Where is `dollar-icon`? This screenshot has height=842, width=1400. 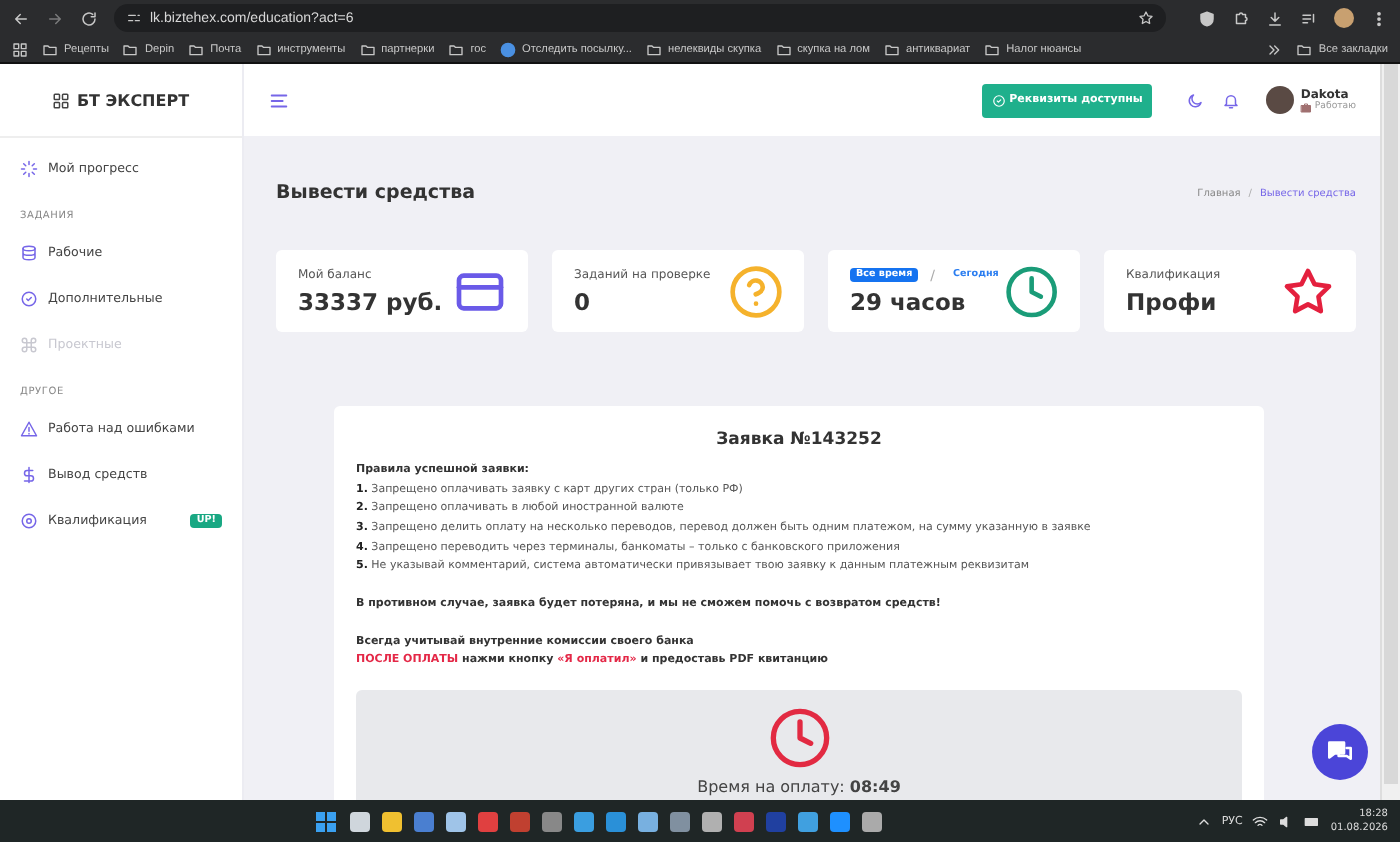
dollar-icon is located at coordinates (29, 475).